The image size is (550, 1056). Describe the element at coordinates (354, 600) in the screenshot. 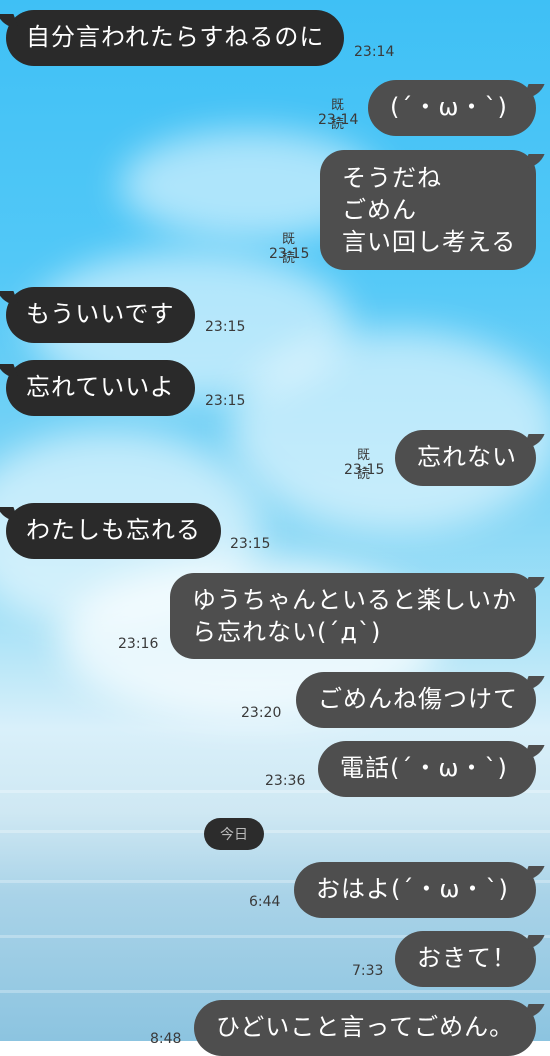

I see `message-text: ゆうちゃんといると楽しいか` at that location.